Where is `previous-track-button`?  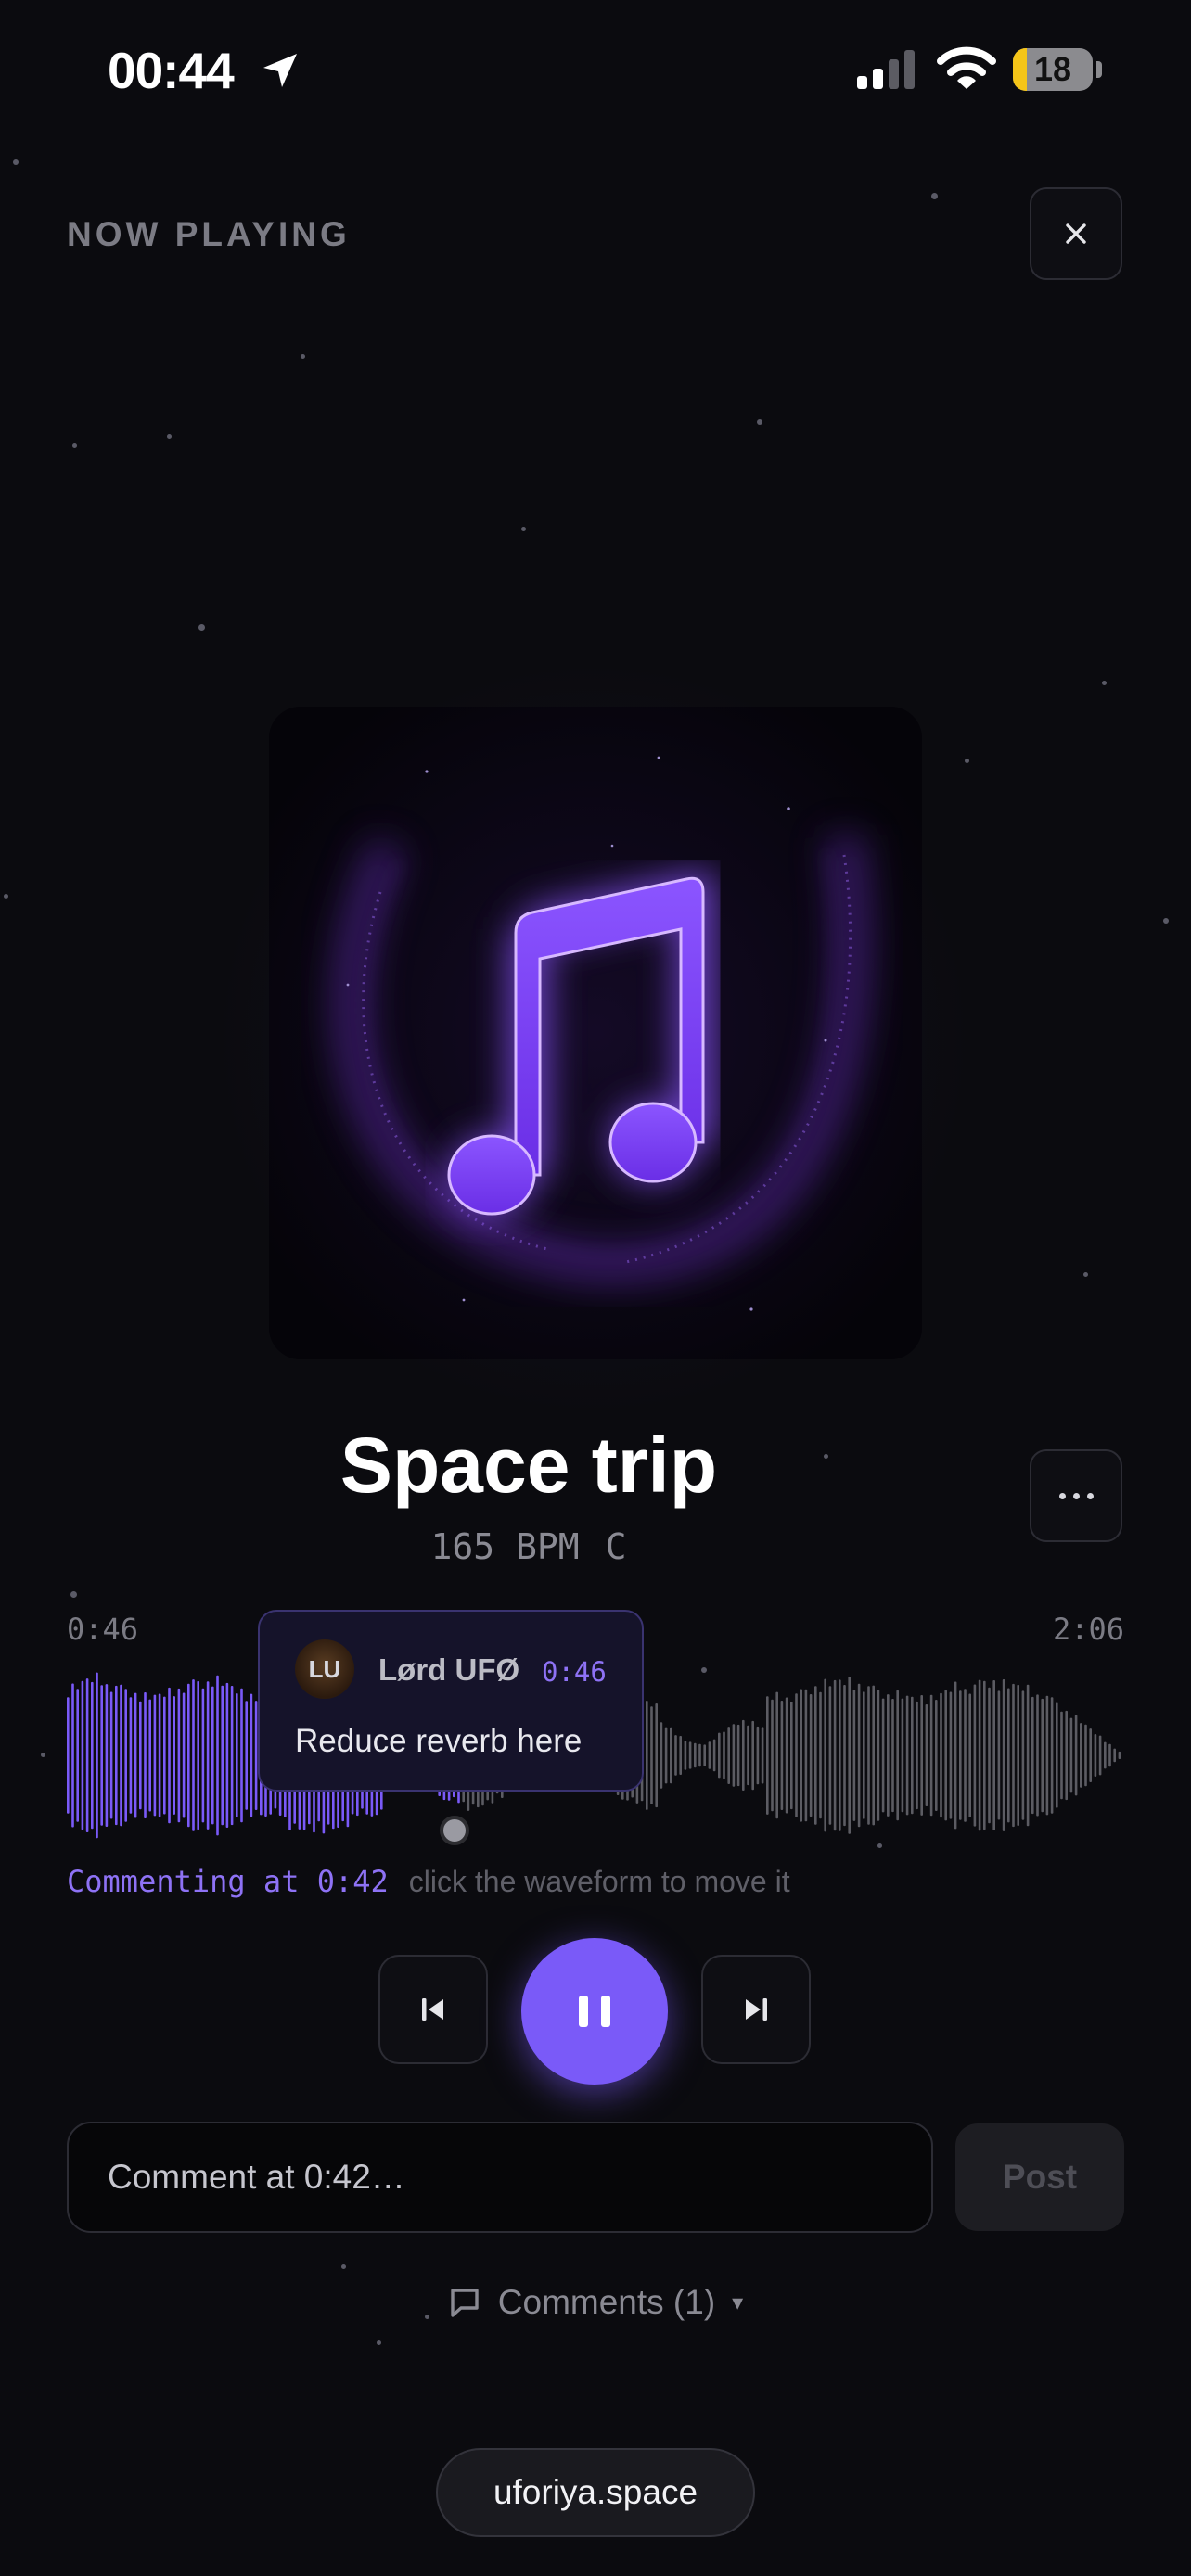 previous-track-button is located at coordinates (433, 2009).